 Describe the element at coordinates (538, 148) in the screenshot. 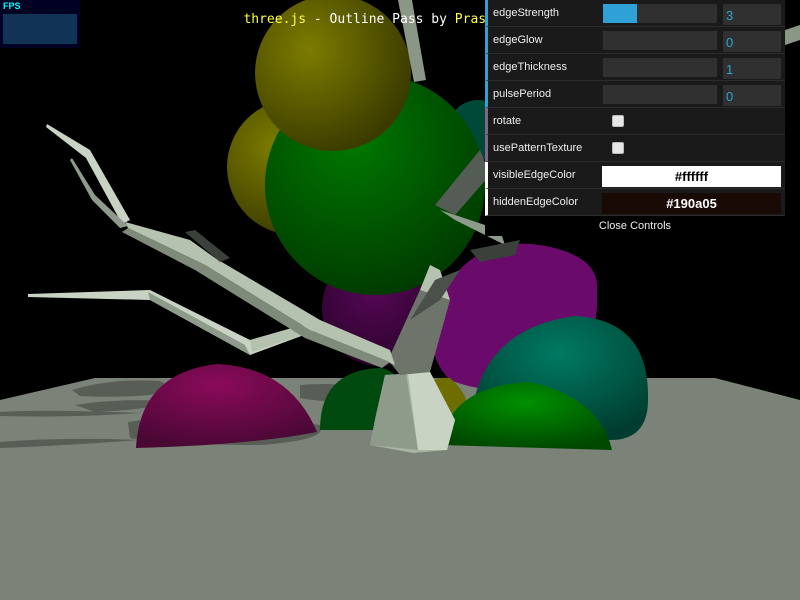

I see `use-pattern-texture-label: usePatternTexture` at that location.